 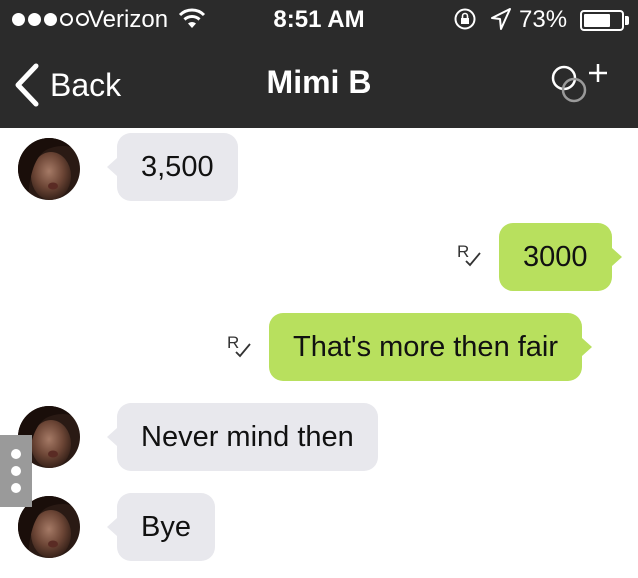 I want to click on side-menu-handle, so click(x=16, y=471).